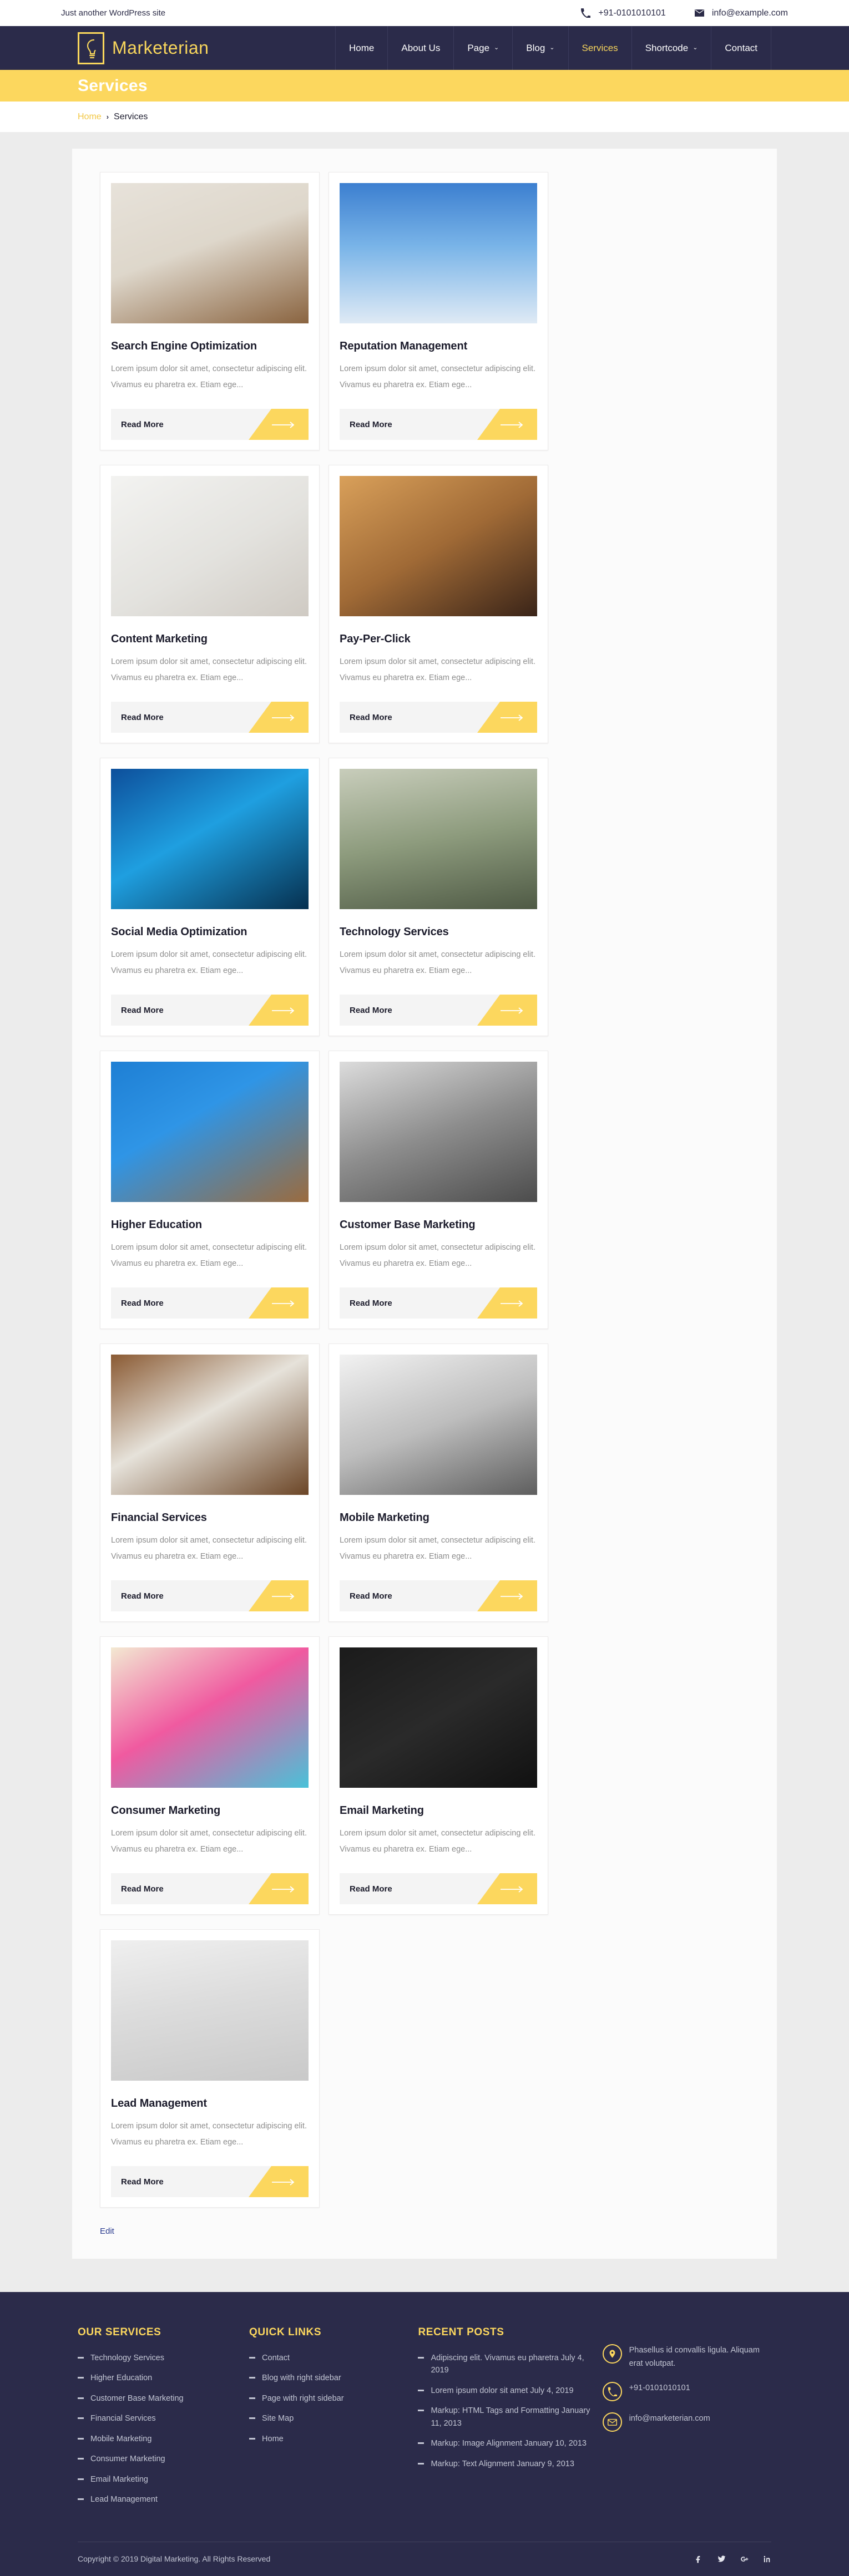 This screenshot has height=2576, width=849. I want to click on nav-item-about-us: About Us, so click(420, 48).